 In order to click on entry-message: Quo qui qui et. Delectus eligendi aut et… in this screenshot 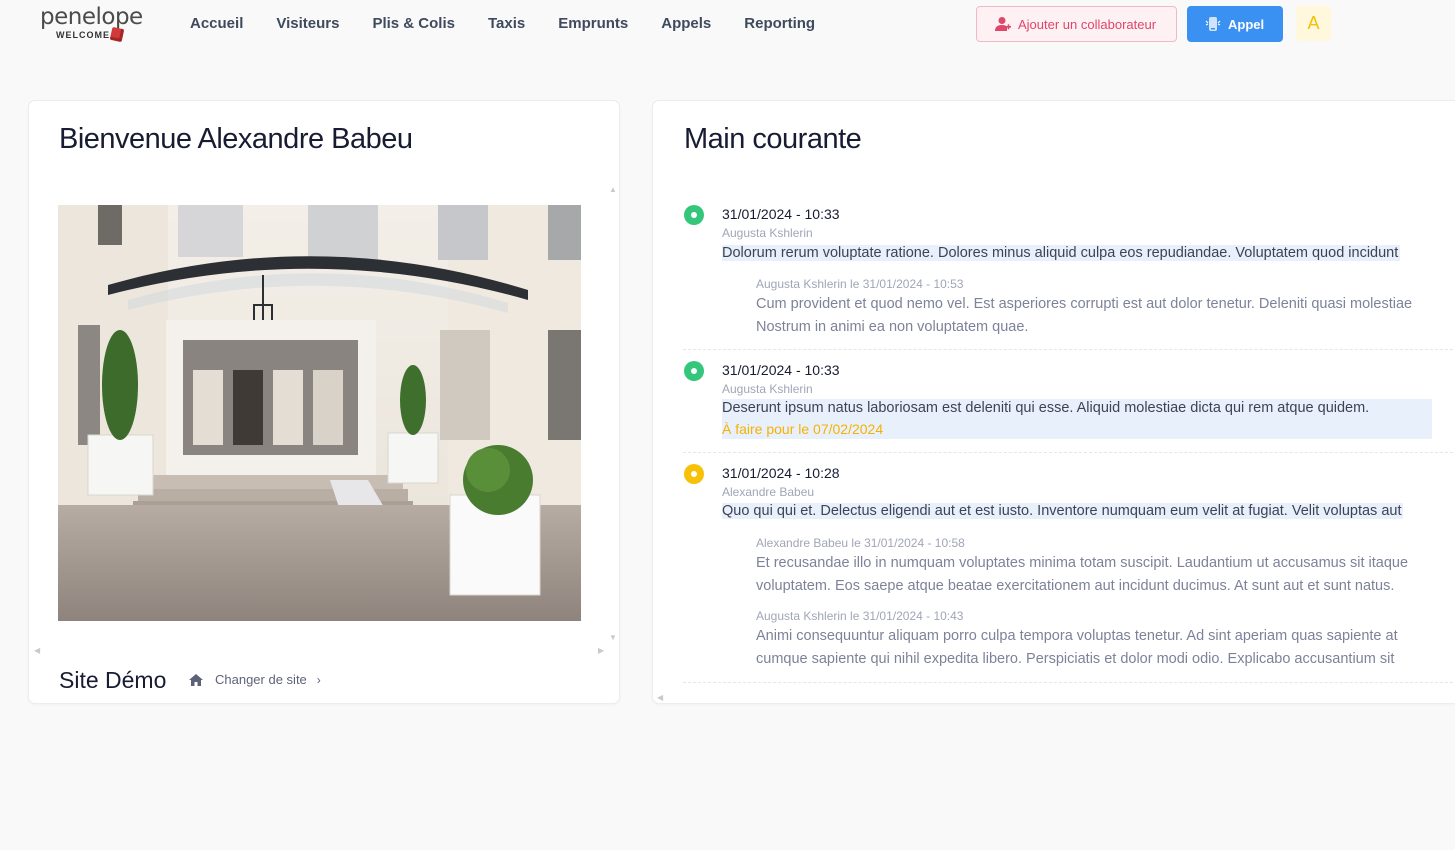, I will do `click(1063, 511)`.